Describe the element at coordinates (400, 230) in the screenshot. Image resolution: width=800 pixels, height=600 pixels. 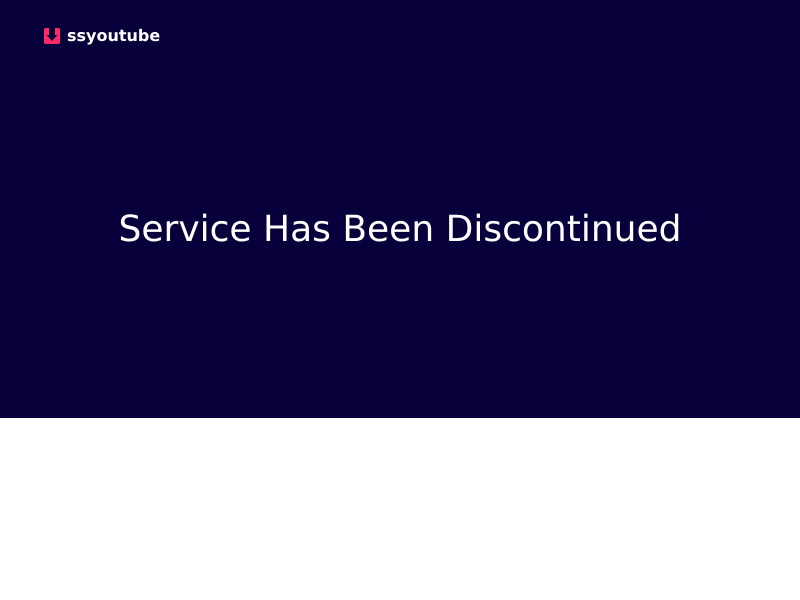
I see `page-title: Service Has Been Discontinued` at that location.